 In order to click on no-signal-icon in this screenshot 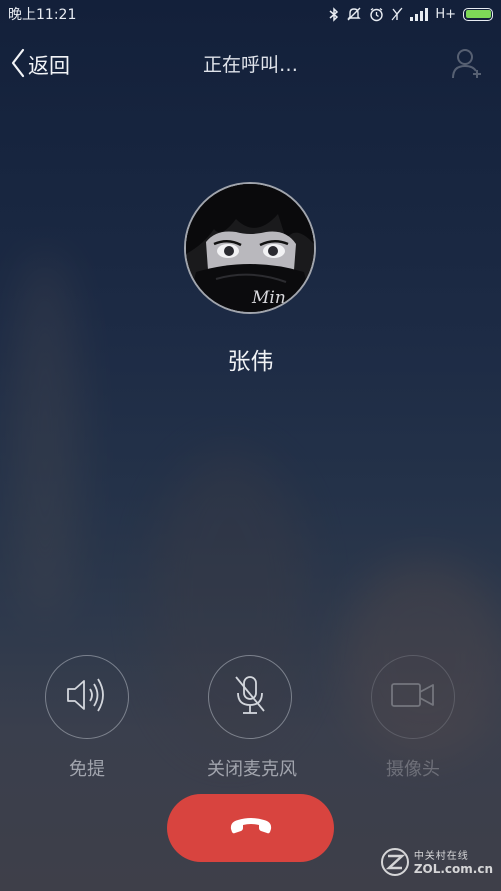, I will do `click(397, 14)`.